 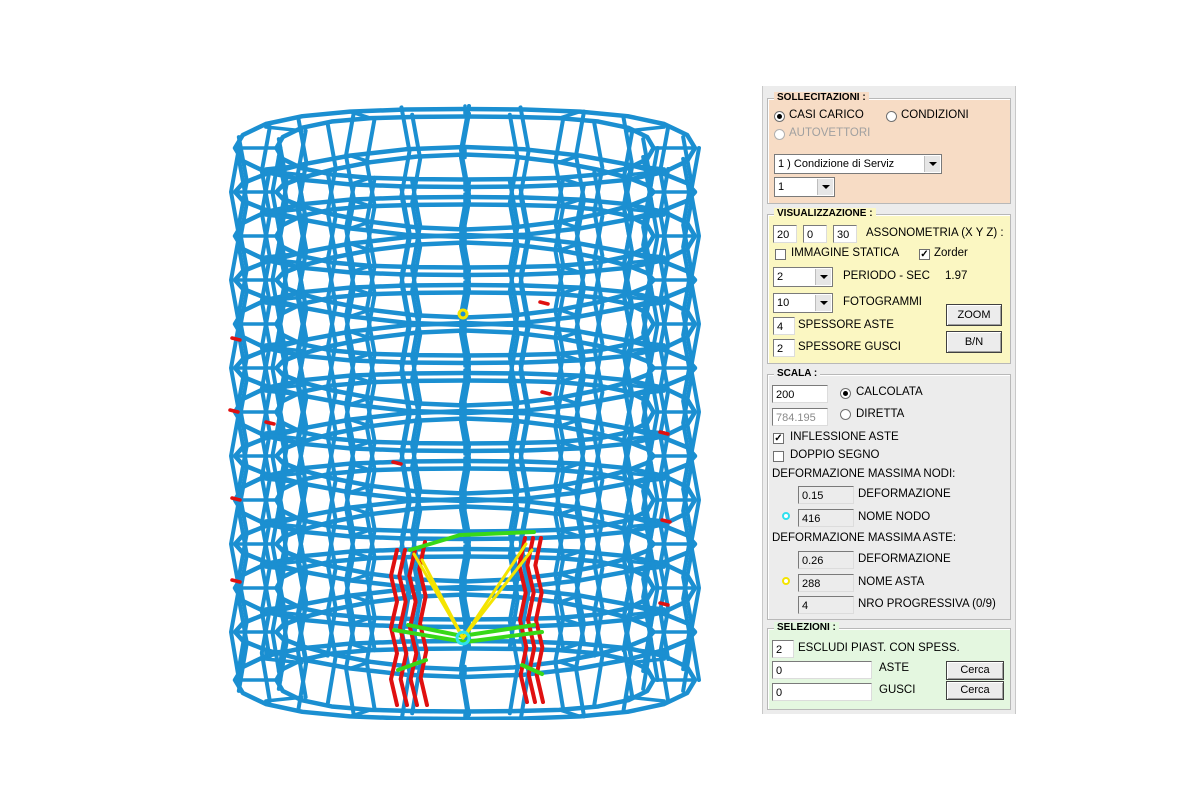 I want to click on nodi-deformazione-label: DEFORMAZIONE, so click(x=904, y=494).